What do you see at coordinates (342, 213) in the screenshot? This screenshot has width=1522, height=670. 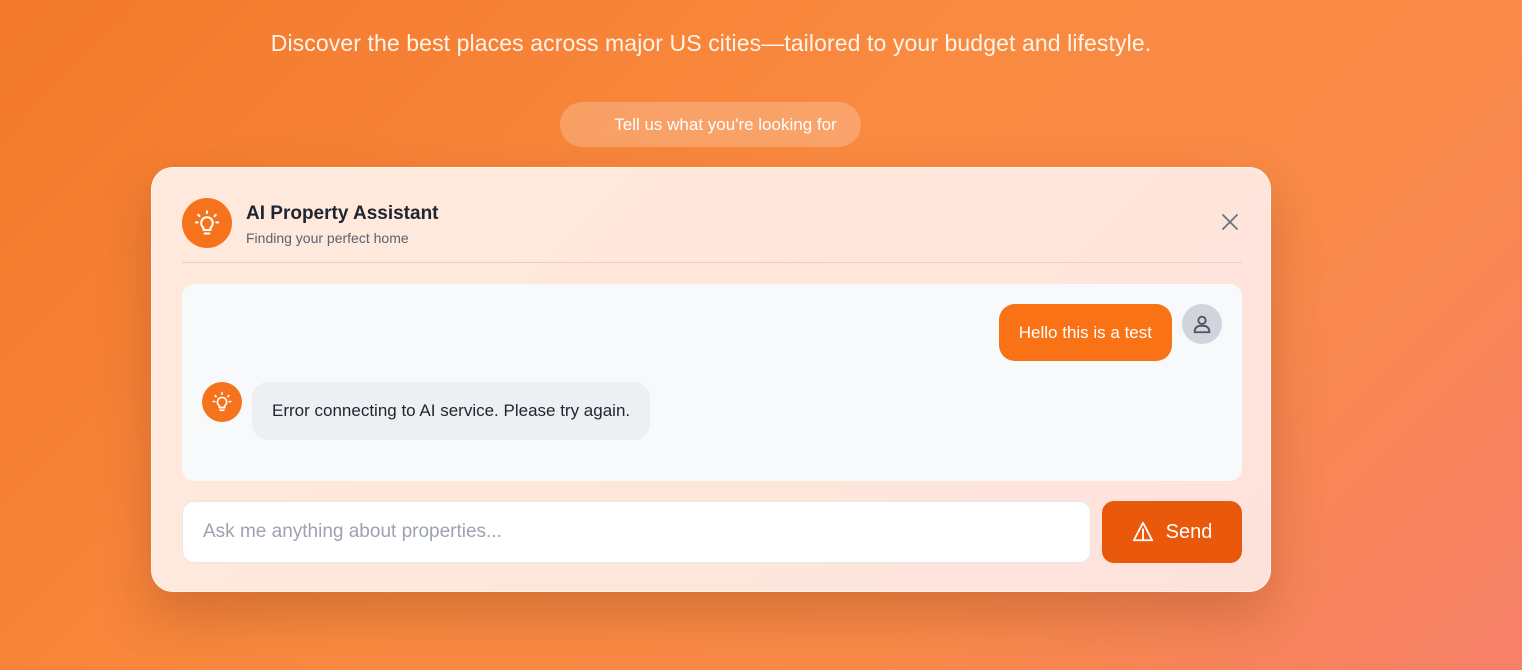 I see `assistant-title: AI Property Assistant` at bounding box center [342, 213].